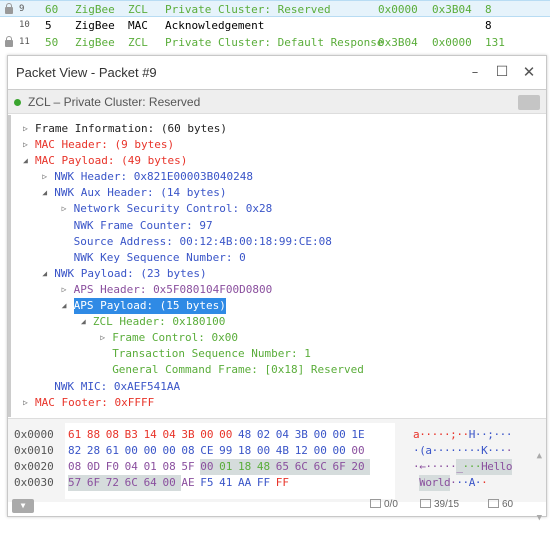 This screenshot has width=550, height=549. I want to click on hex-byte: 14, so click(153, 435).